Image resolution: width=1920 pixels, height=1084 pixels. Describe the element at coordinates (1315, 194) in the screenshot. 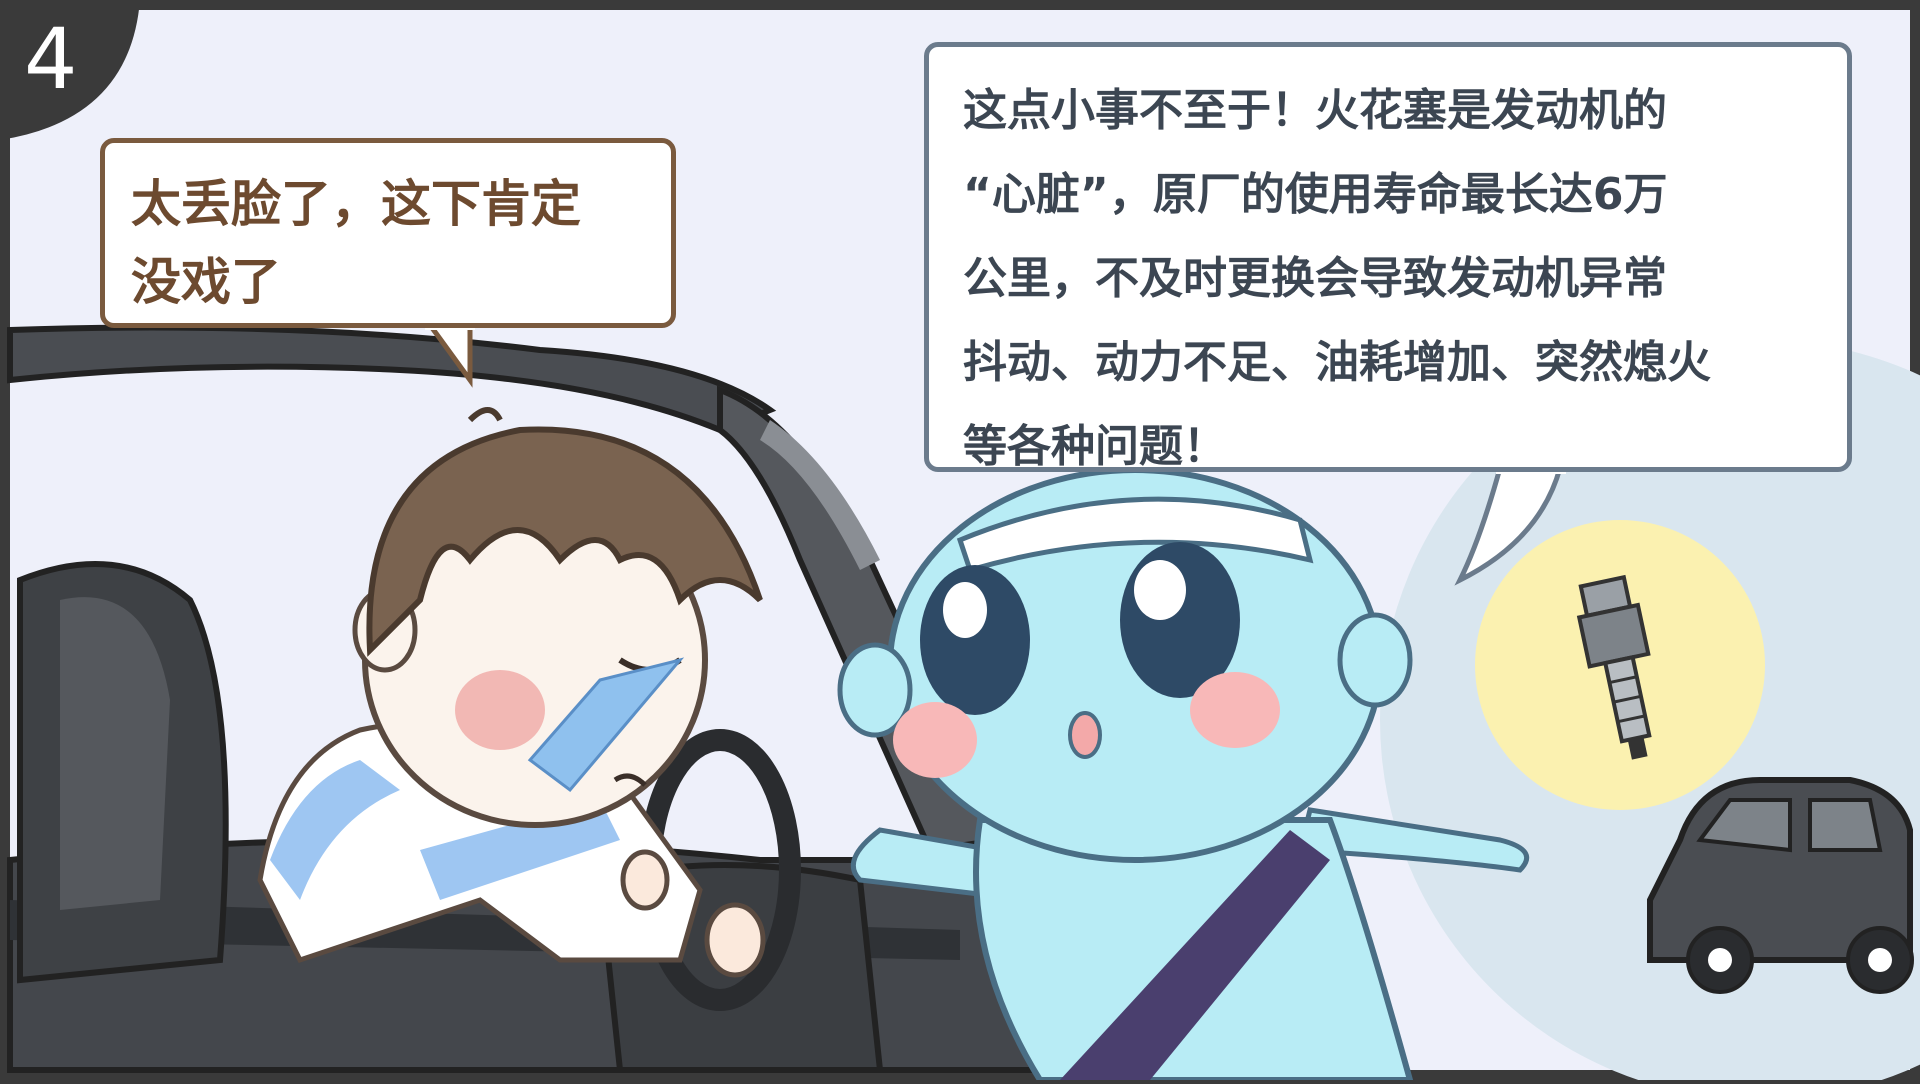

I see `bubble-line: “心脏”，原厂的使用寿命最长达6万` at that location.